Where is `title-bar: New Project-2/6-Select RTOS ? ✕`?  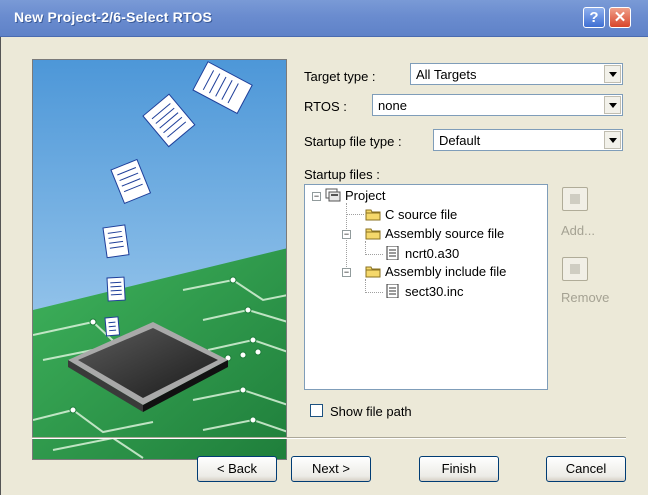 title-bar: New Project-2/6-Select RTOS ? ✕ is located at coordinates (324, 18).